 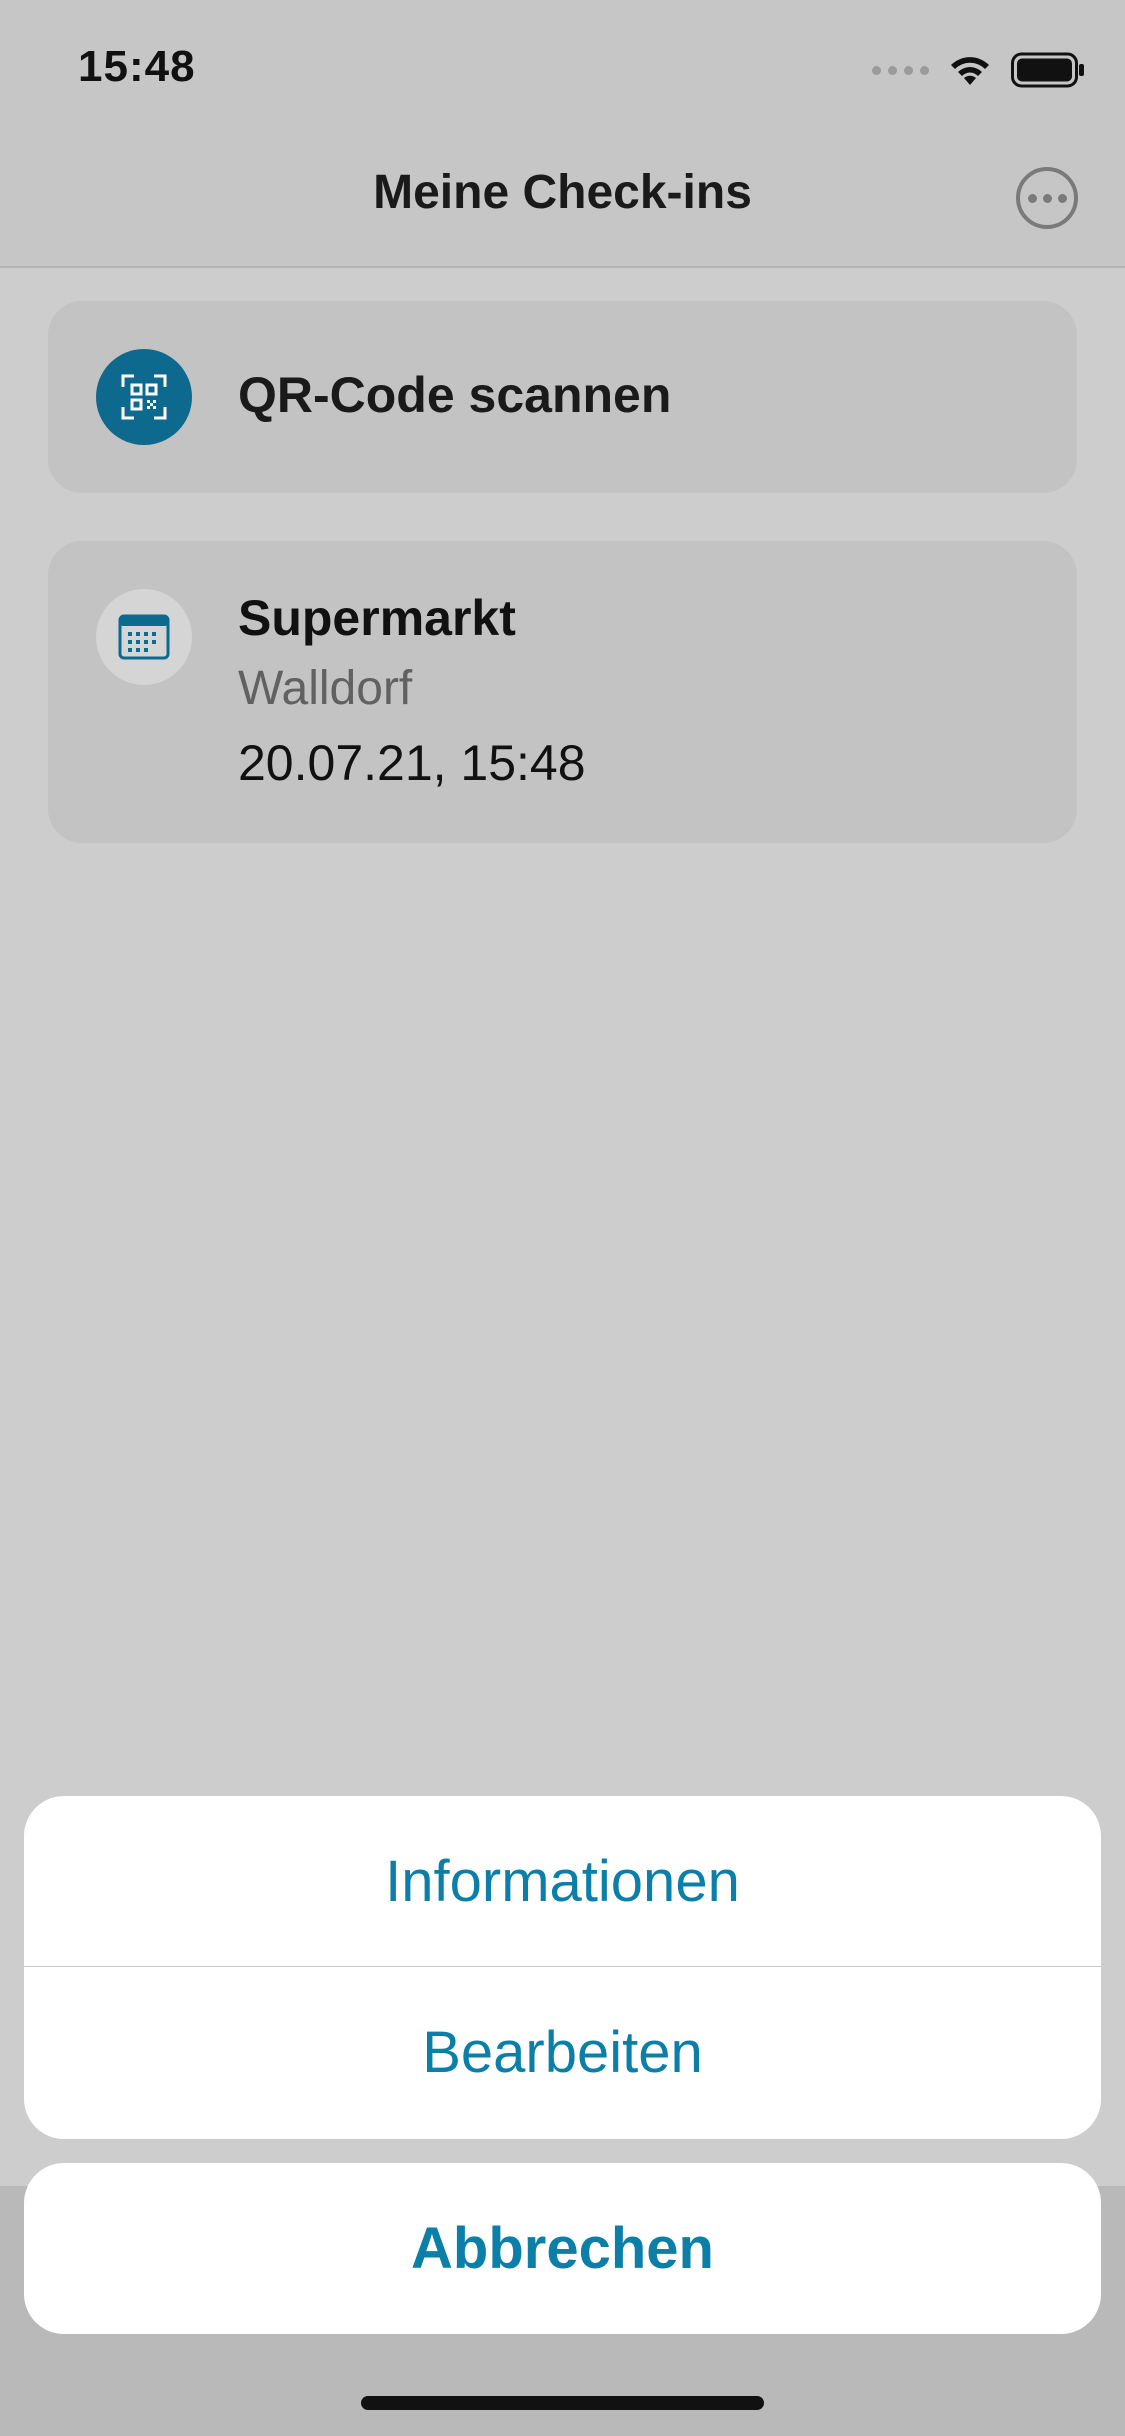 I want to click on qr-scan-icon, so click(x=144, y=397).